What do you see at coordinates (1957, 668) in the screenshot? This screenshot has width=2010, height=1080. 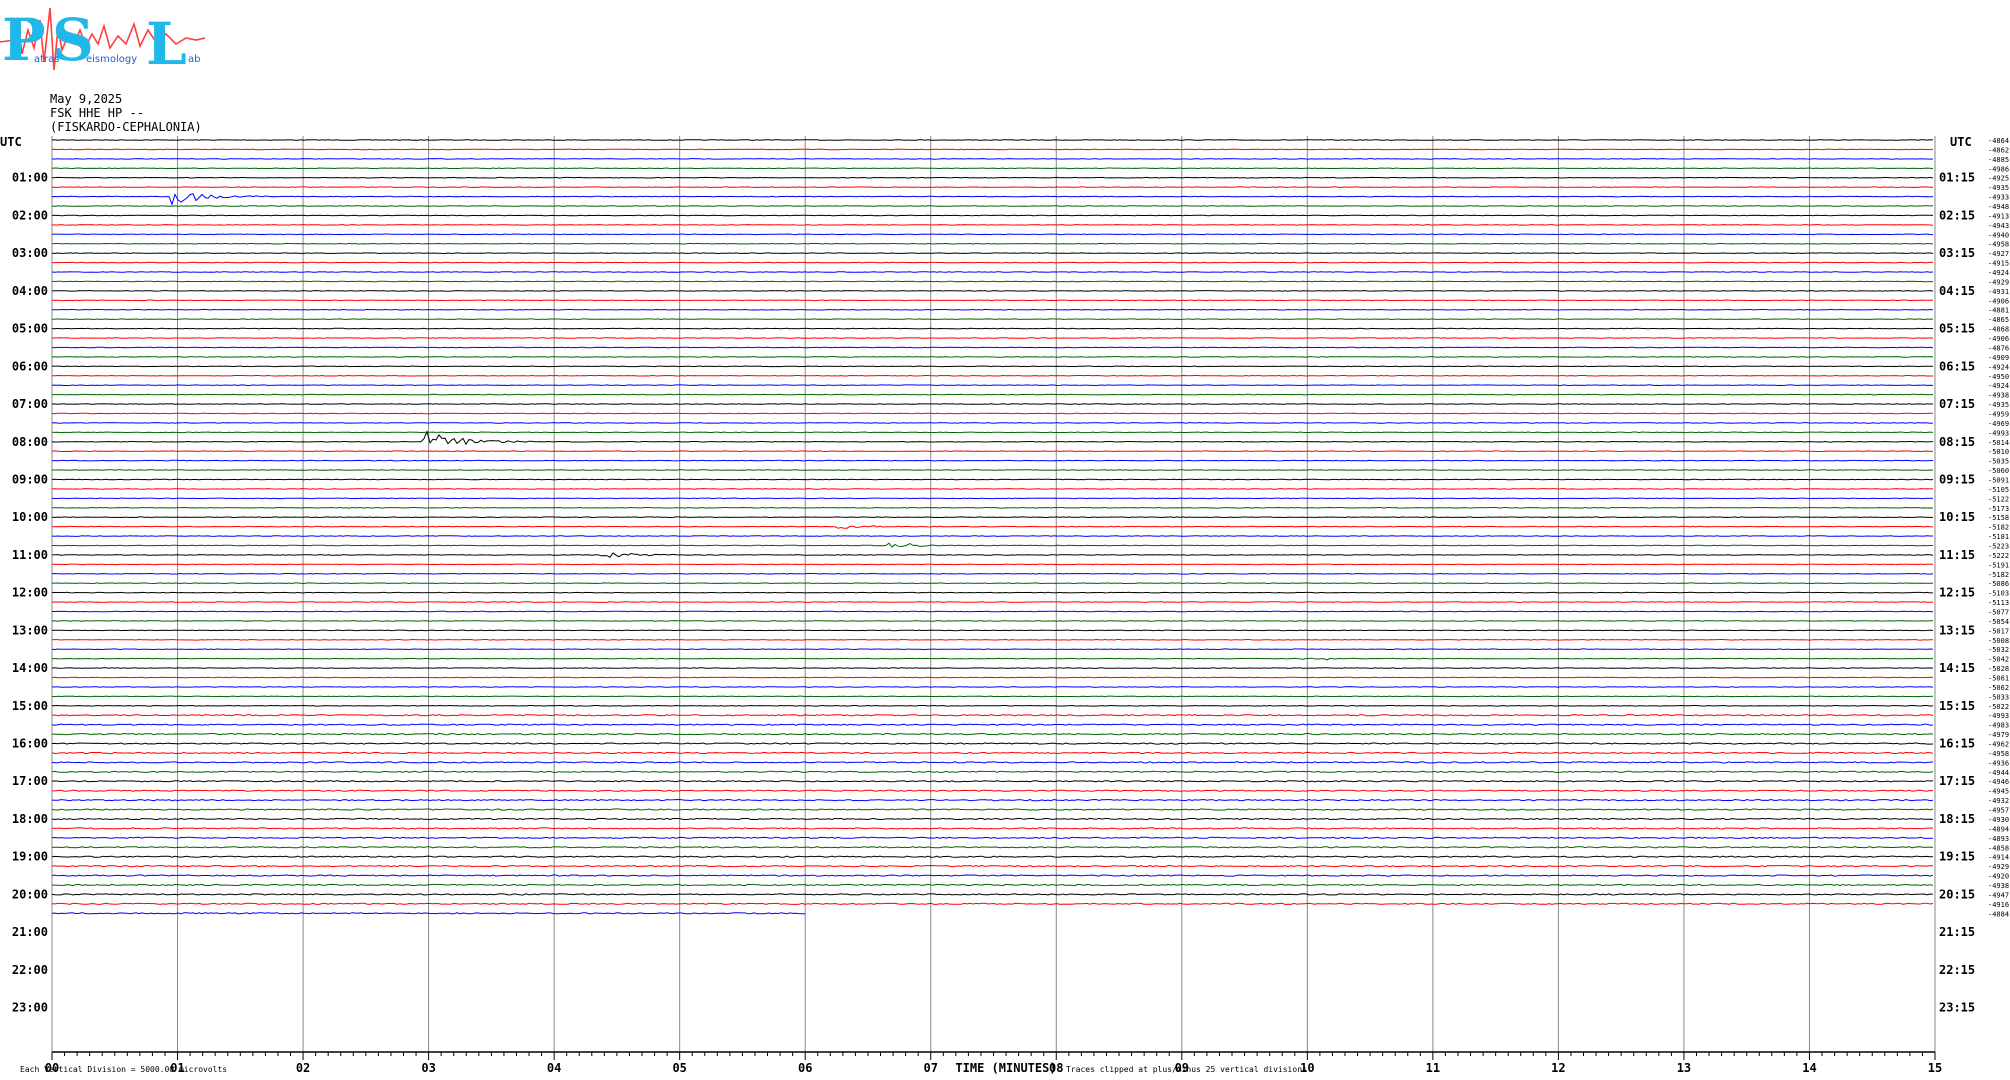 I see `right-hour-label: 14:15` at bounding box center [1957, 668].